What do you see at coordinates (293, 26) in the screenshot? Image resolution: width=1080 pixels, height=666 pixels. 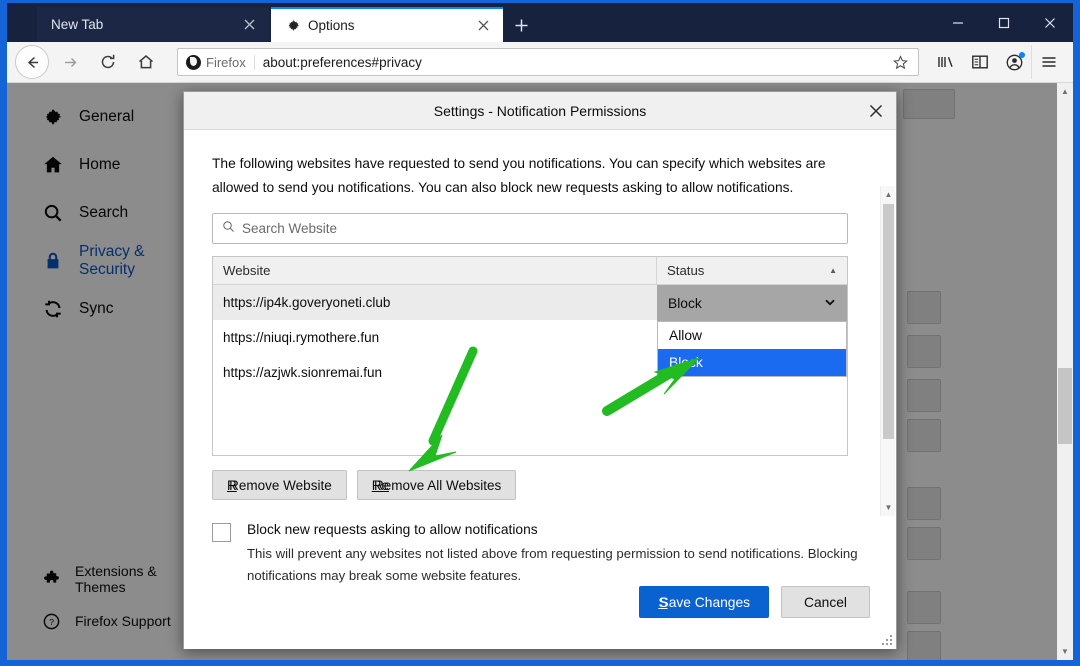 I see `gear-icon` at bounding box center [293, 26].